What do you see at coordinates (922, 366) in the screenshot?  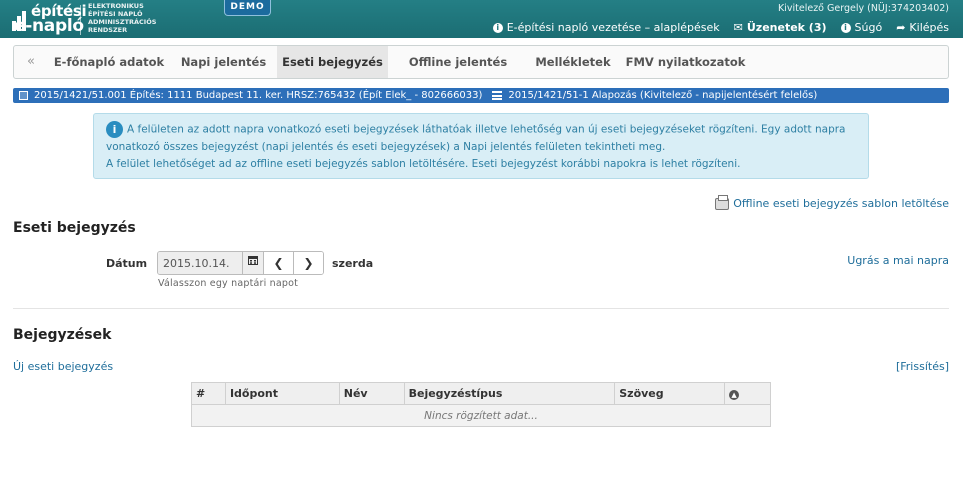 I see `refresh-link: [Frissítés]` at bounding box center [922, 366].